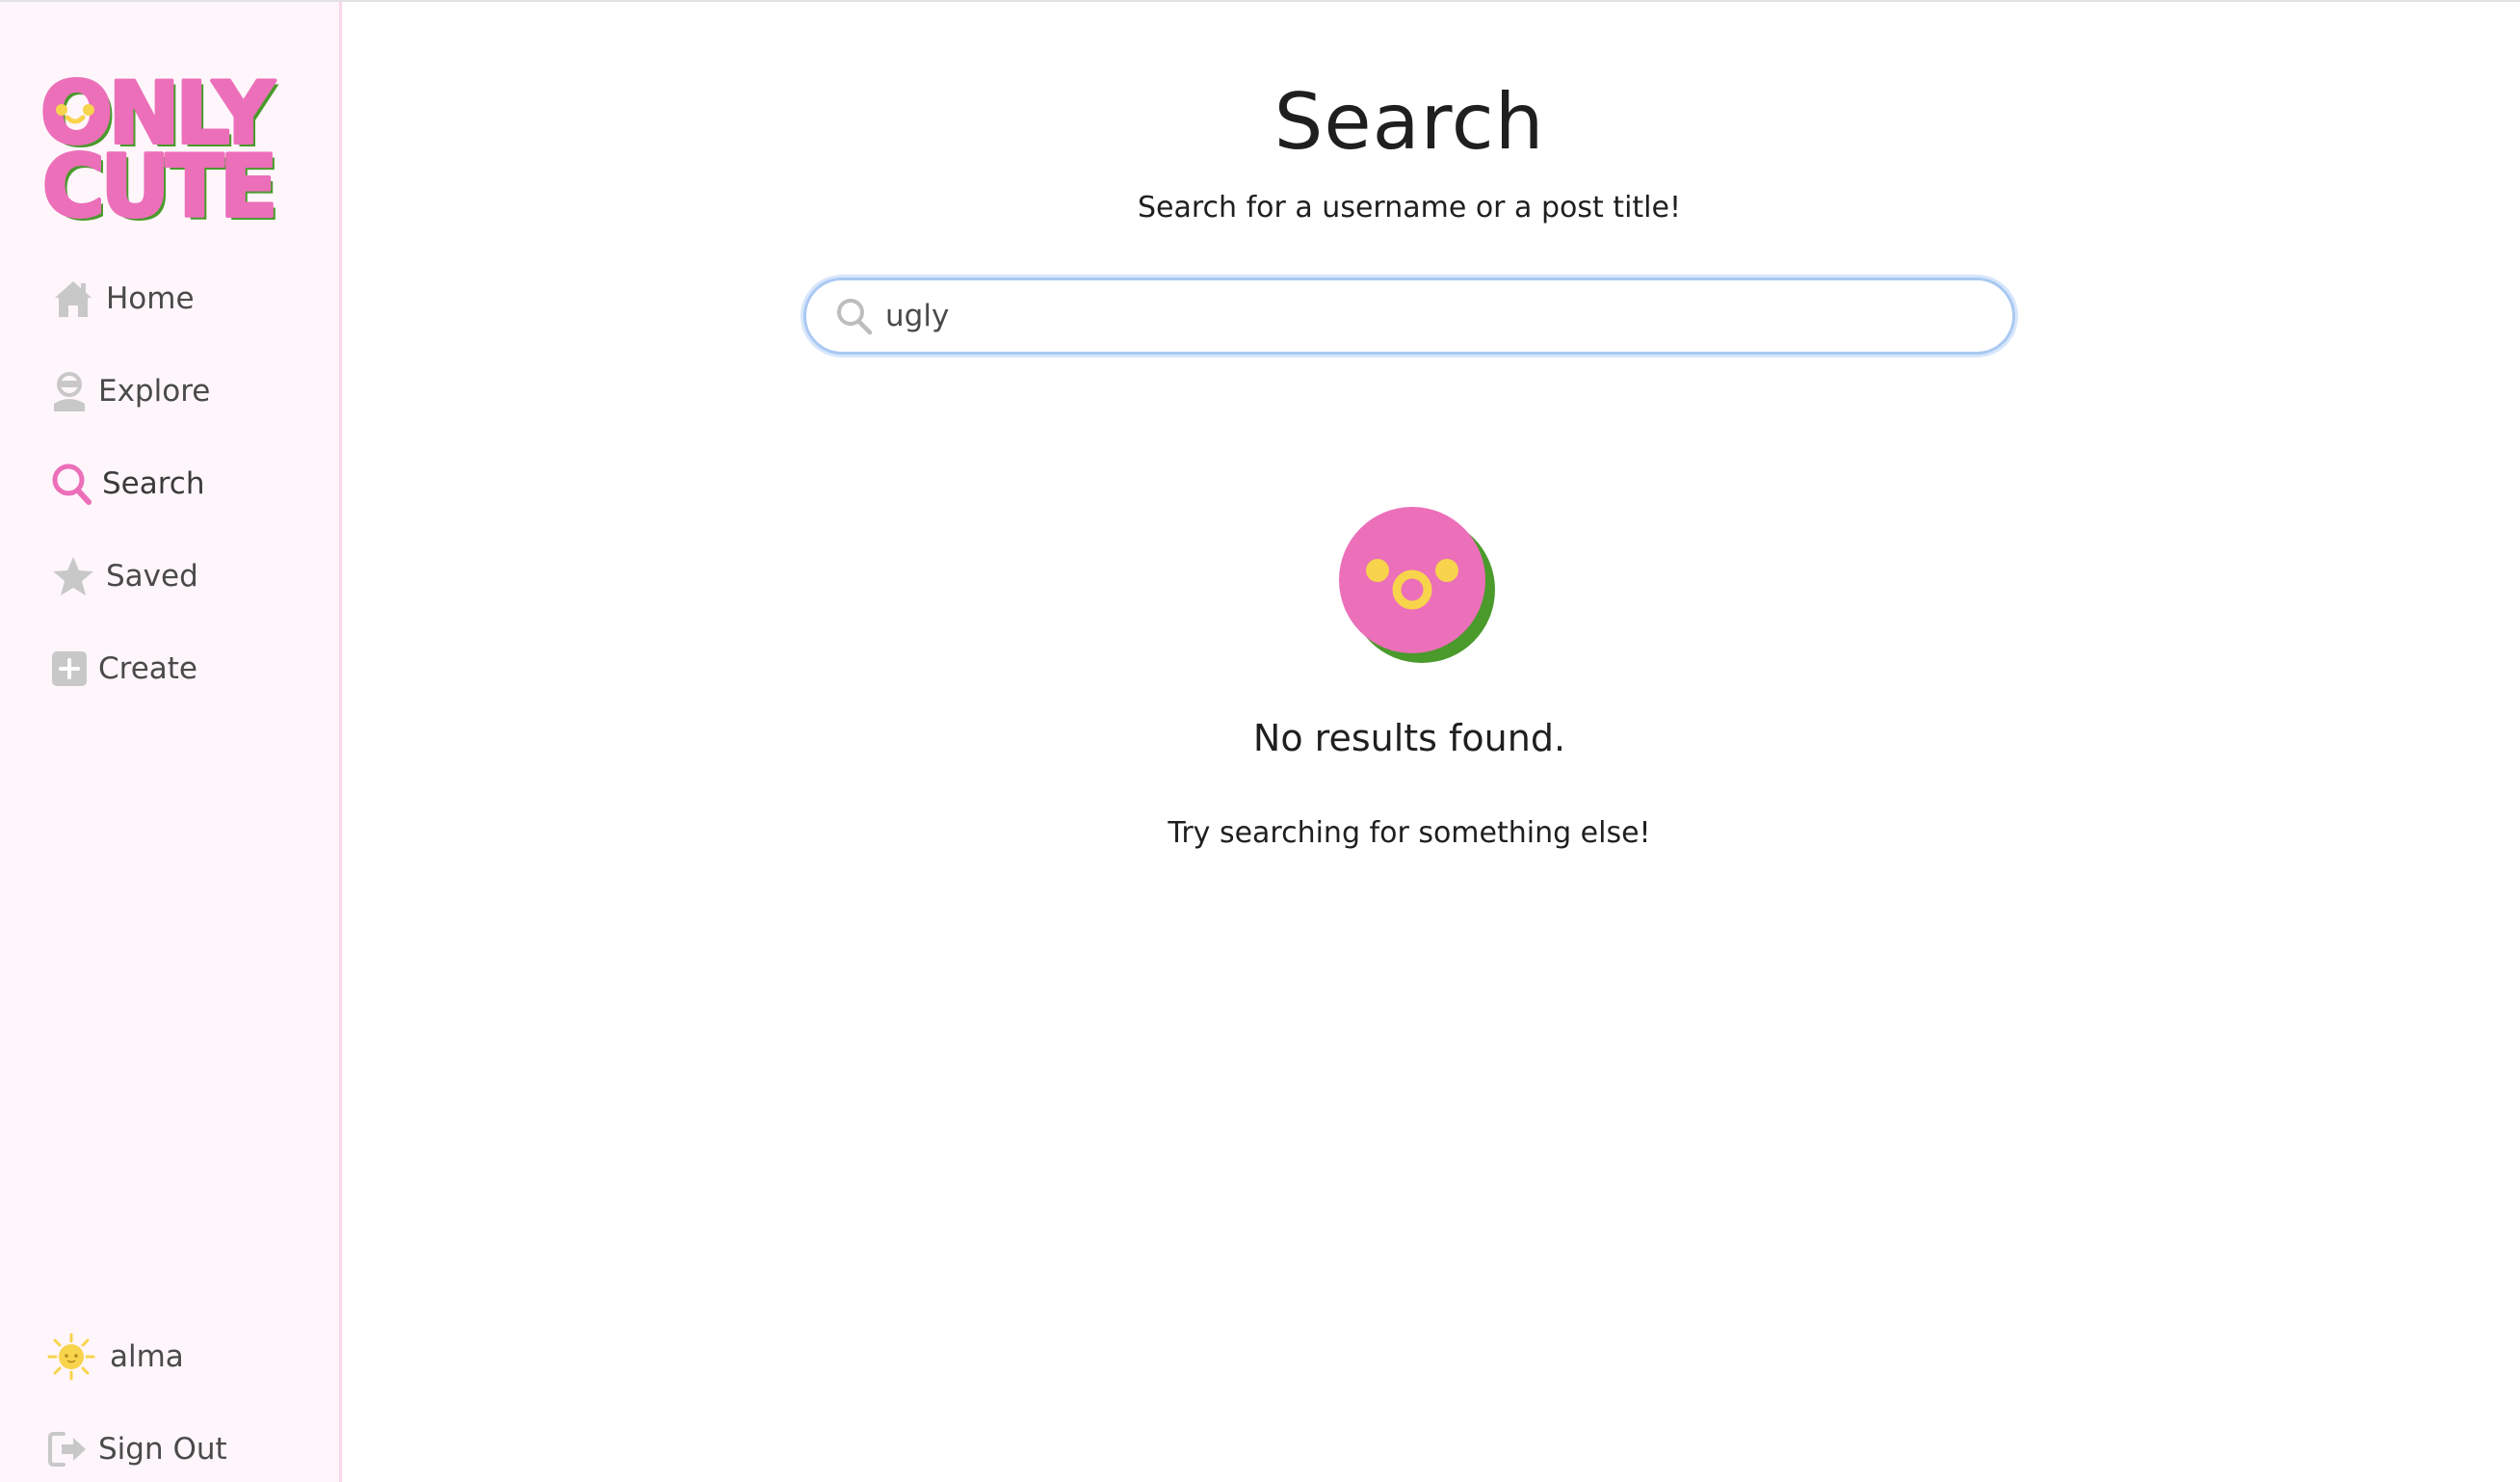 The image size is (2520, 1482). What do you see at coordinates (148, 668) in the screenshot?
I see `sidebar-item-label: Create` at bounding box center [148, 668].